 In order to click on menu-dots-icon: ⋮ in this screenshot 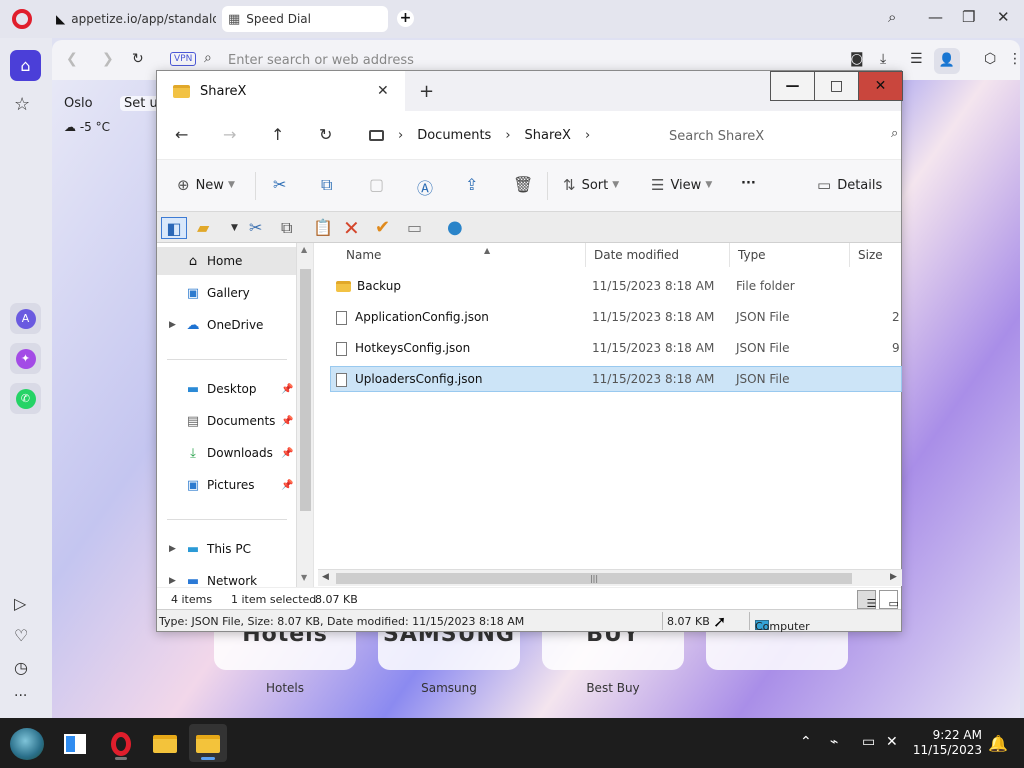, I will do `click(1015, 59)`.